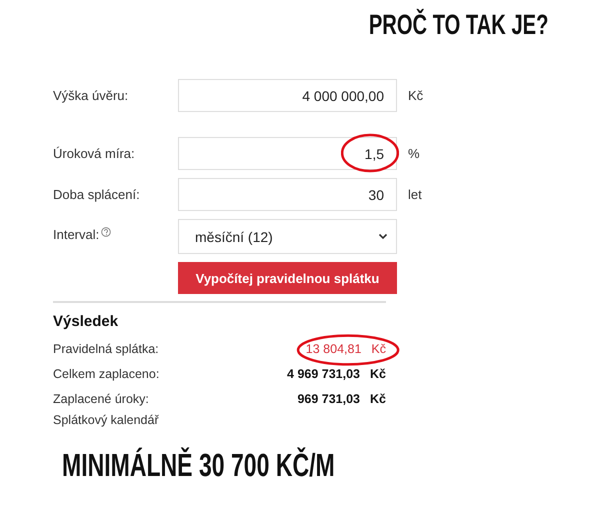  I want to click on result-title: Výsledek, so click(86, 321).